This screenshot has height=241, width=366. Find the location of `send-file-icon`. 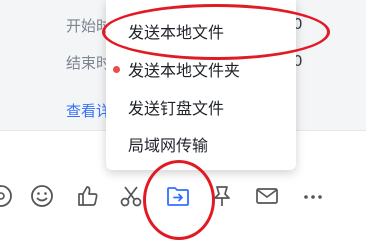

send-file-icon is located at coordinates (178, 196).